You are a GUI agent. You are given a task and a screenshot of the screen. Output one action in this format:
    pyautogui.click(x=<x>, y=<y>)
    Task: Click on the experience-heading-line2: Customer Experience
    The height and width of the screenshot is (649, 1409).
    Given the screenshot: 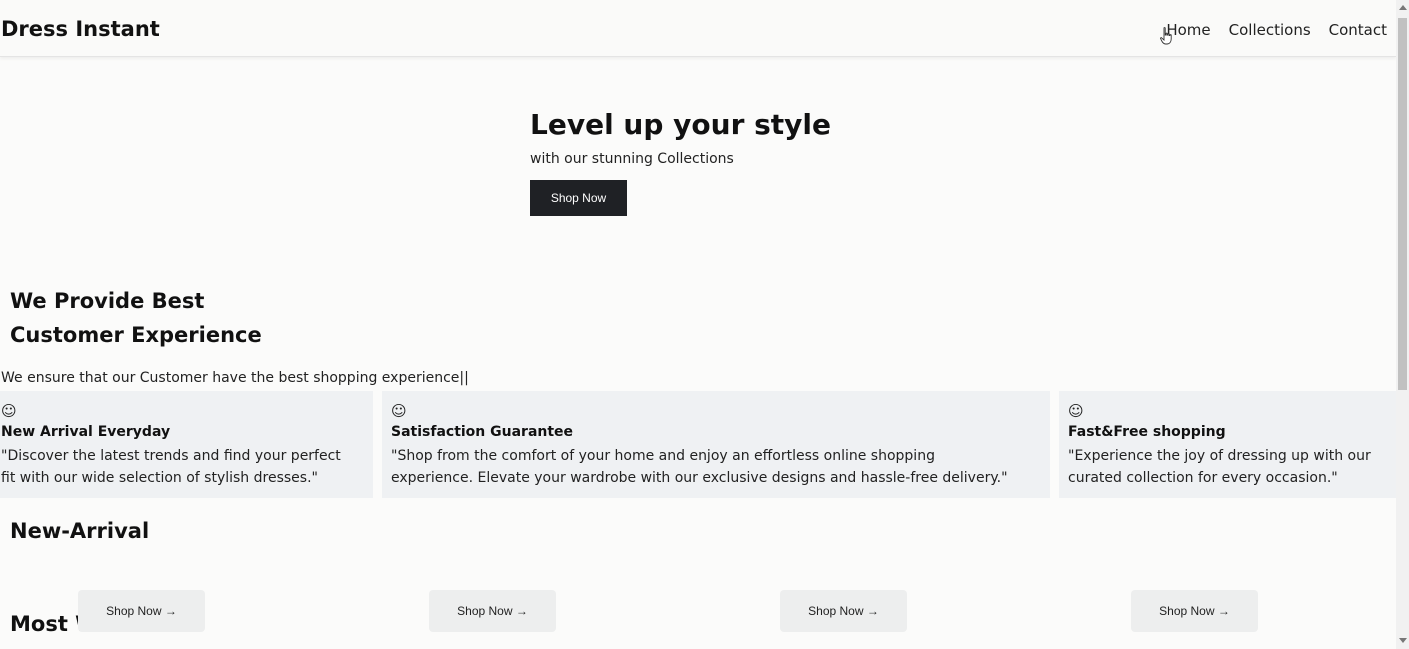 What is the action you would take?
    pyautogui.click(x=136, y=335)
    